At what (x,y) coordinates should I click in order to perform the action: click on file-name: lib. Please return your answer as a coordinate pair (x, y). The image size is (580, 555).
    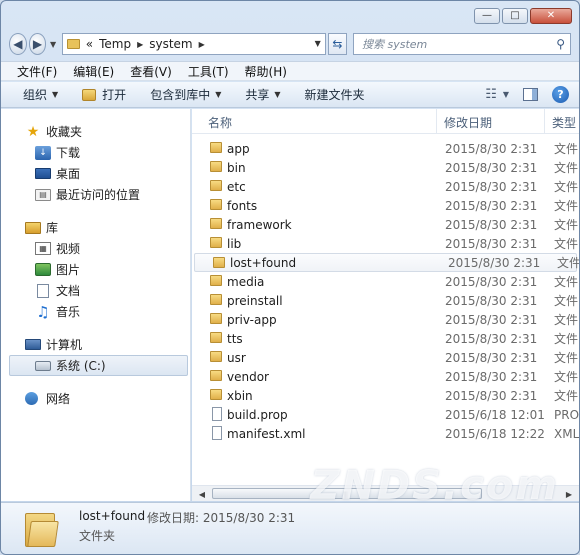
    Looking at the image, I should click on (234, 243).